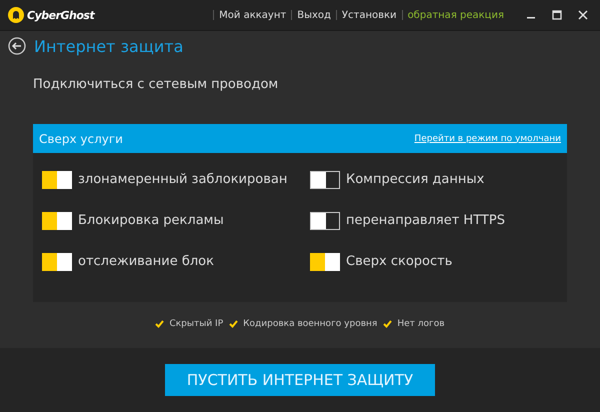 Image resolution: width=600 pixels, height=412 pixels. Describe the element at coordinates (421, 324) in the screenshot. I see `feature-label: Нет логов` at that location.